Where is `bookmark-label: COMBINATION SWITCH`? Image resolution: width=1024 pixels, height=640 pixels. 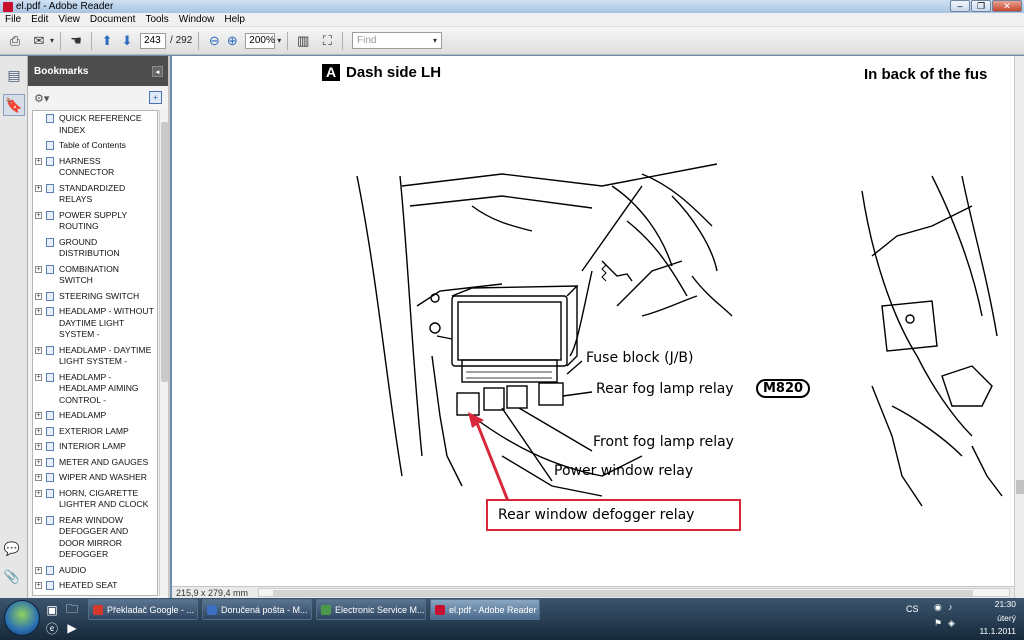
bookmark-label: COMBINATION SWITCH is located at coordinates (89, 274).